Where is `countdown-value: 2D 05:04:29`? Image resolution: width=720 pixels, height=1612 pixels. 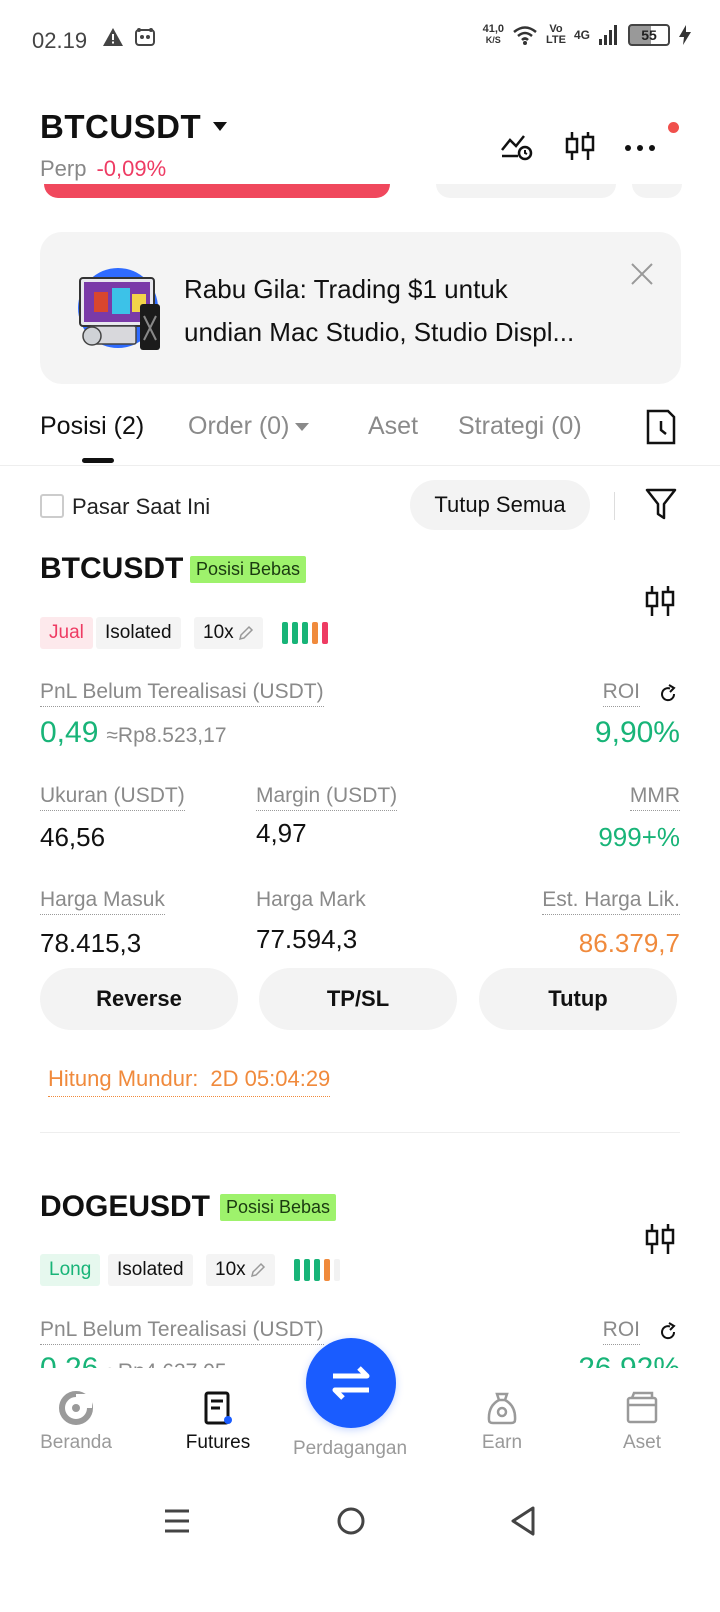 countdown-value: 2D 05:04:29 is located at coordinates (270, 1078).